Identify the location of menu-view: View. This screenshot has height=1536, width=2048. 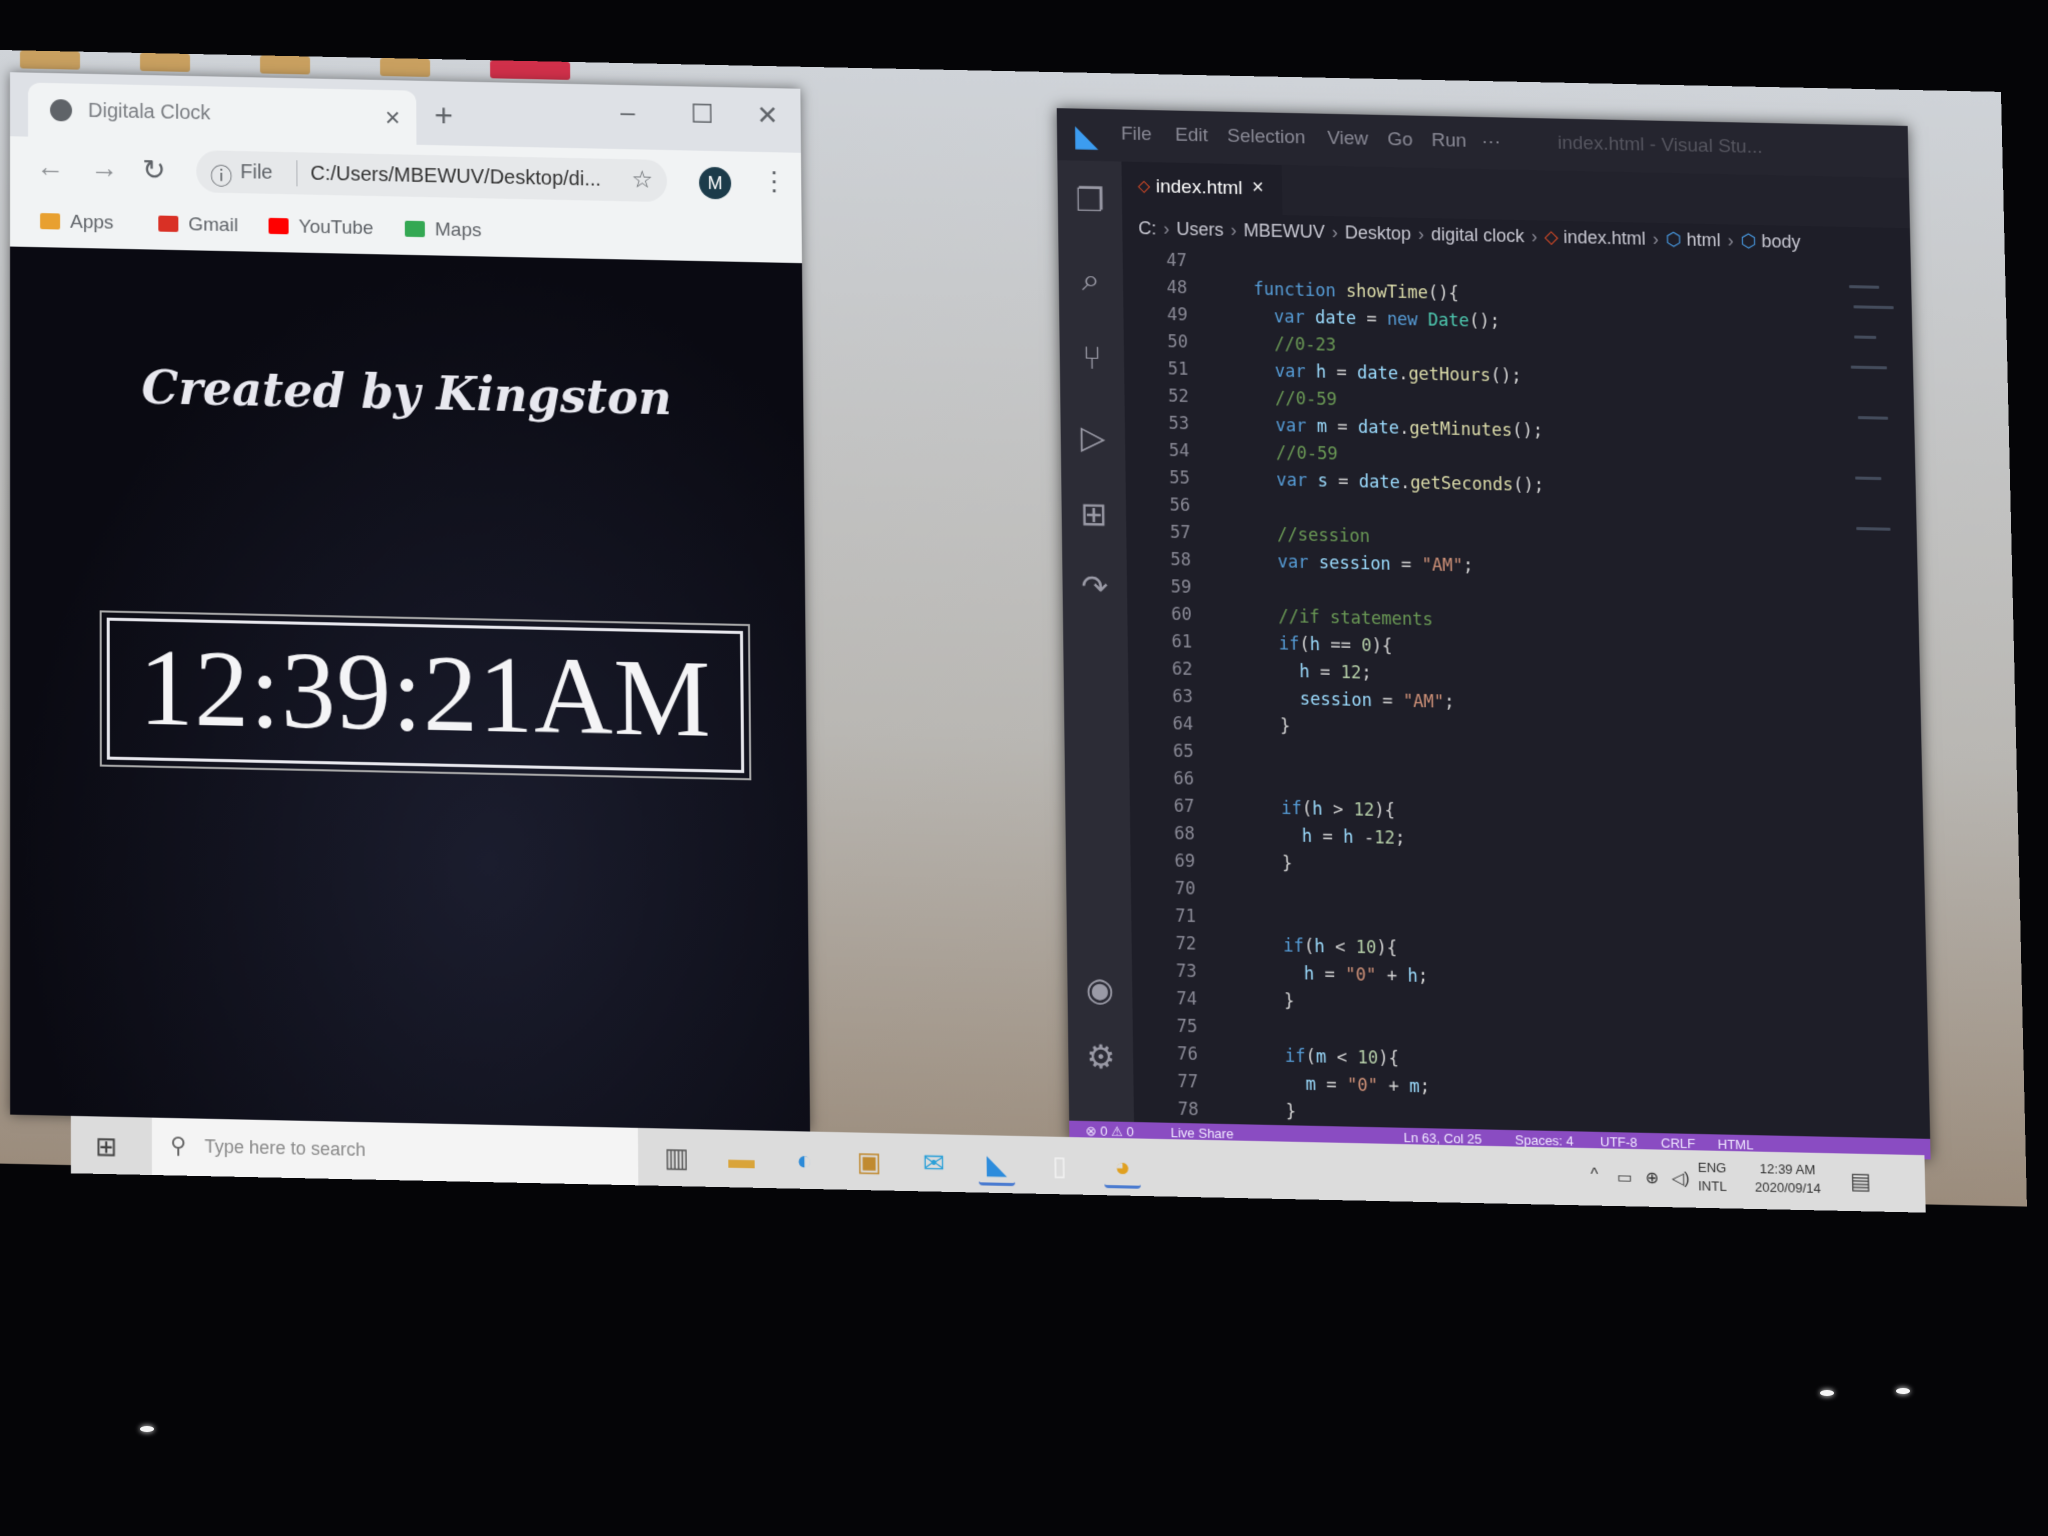
(1347, 139).